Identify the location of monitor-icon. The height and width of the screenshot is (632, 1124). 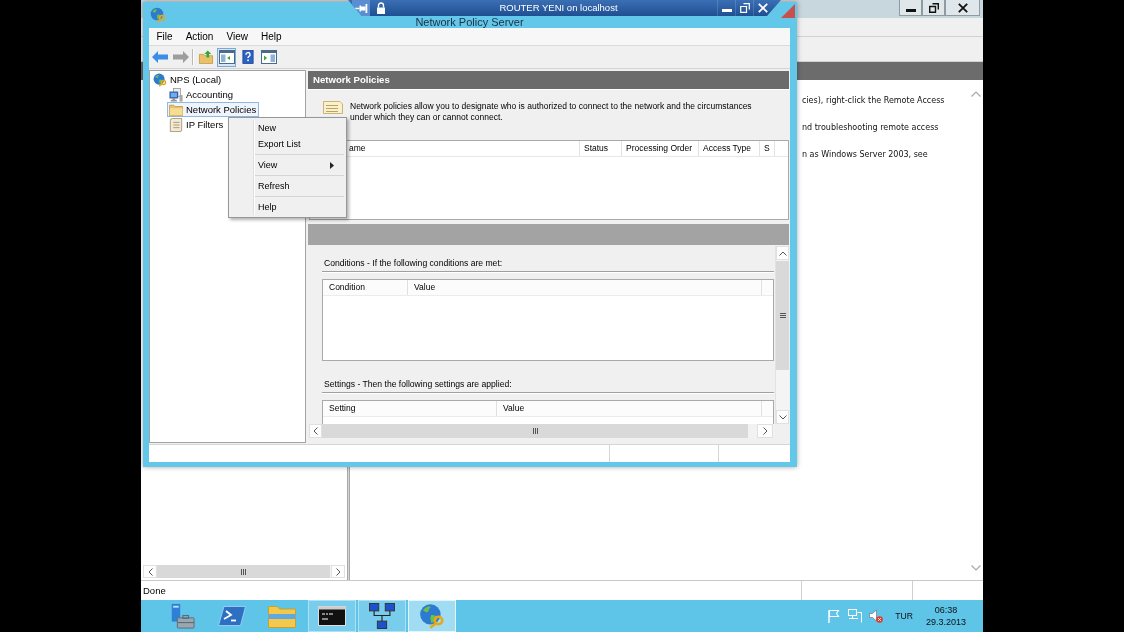
(176, 94).